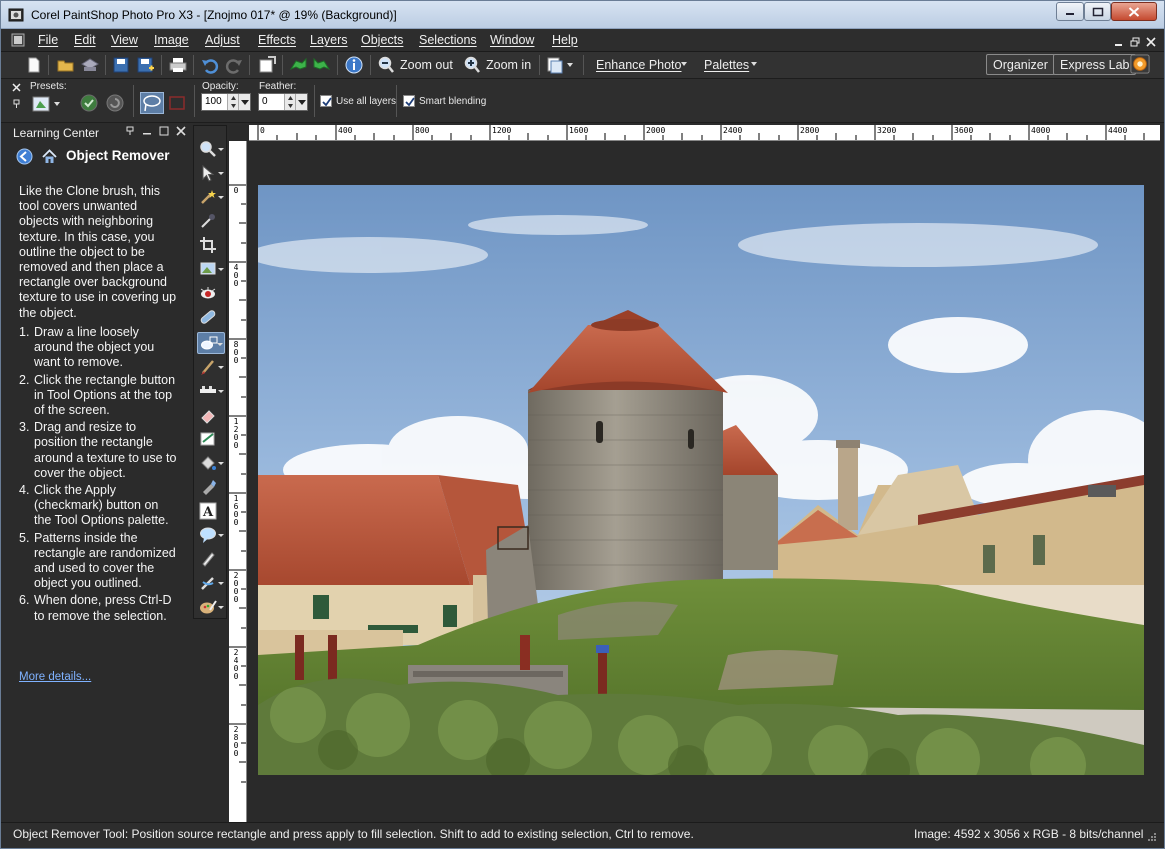 The width and height of the screenshot is (1165, 849). Describe the element at coordinates (115, 103) in the screenshot. I see `reset-icon` at that location.